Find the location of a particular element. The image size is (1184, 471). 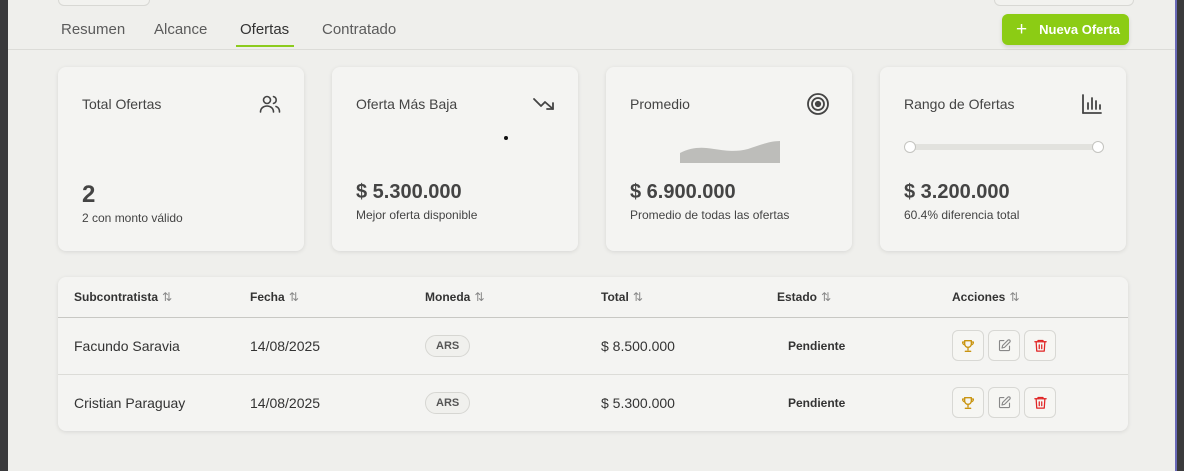

column-header-moneda: Moneda ⇅ is located at coordinates (454, 297).